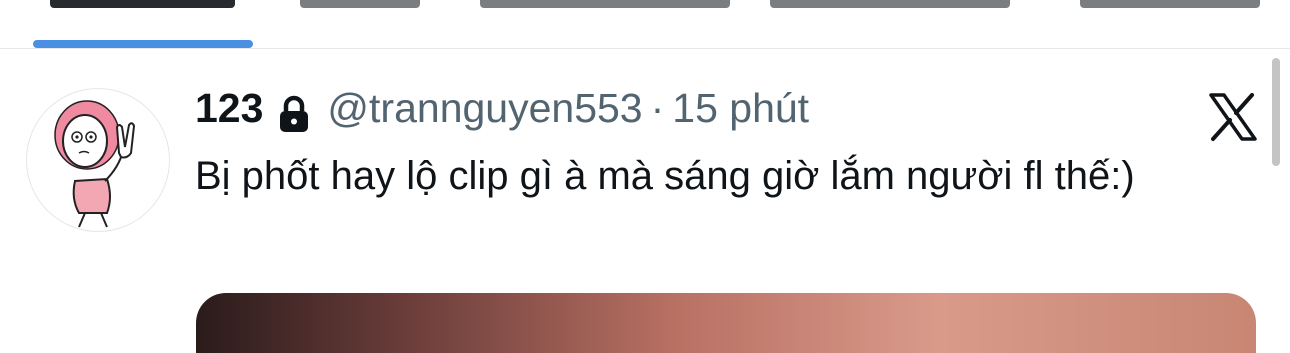 This screenshot has height=353, width=1290. I want to click on active-tab-indicator, so click(143, 44).